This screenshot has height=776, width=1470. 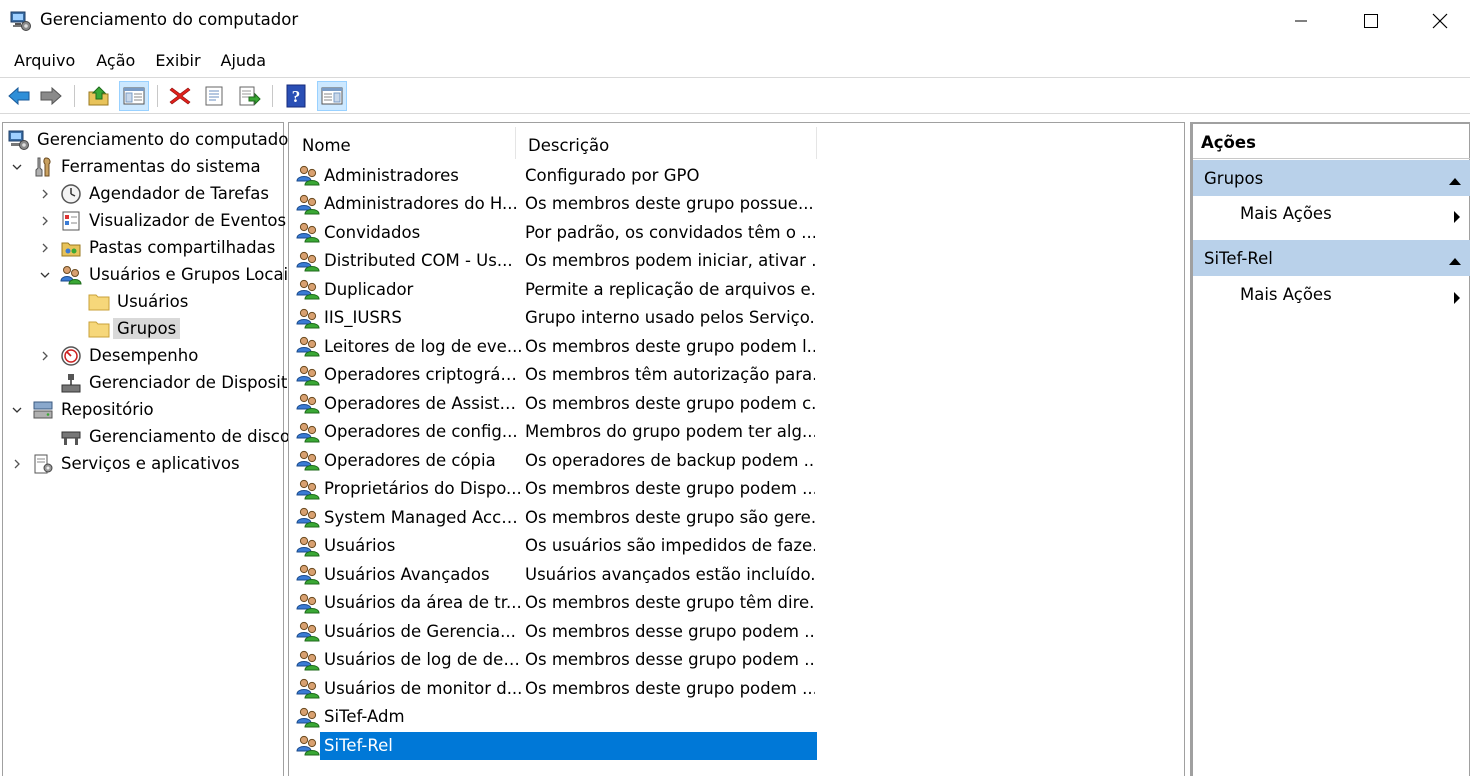 What do you see at coordinates (99, 302) in the screenshot?
I see `folder-icon` at bounding box center [99, 302].